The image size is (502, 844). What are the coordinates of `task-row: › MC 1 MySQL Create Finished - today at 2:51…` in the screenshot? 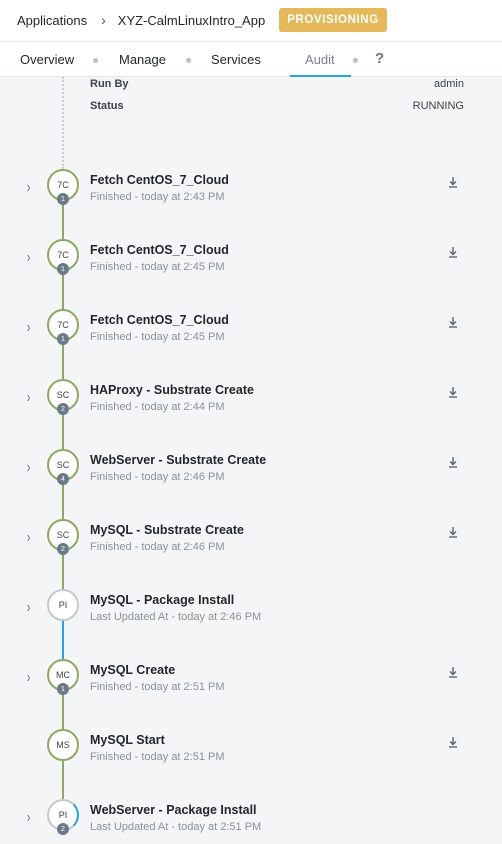 It's located at (251, 696).